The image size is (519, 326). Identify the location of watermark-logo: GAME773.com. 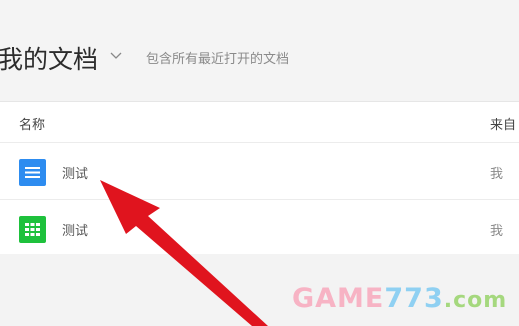
(399, 298).